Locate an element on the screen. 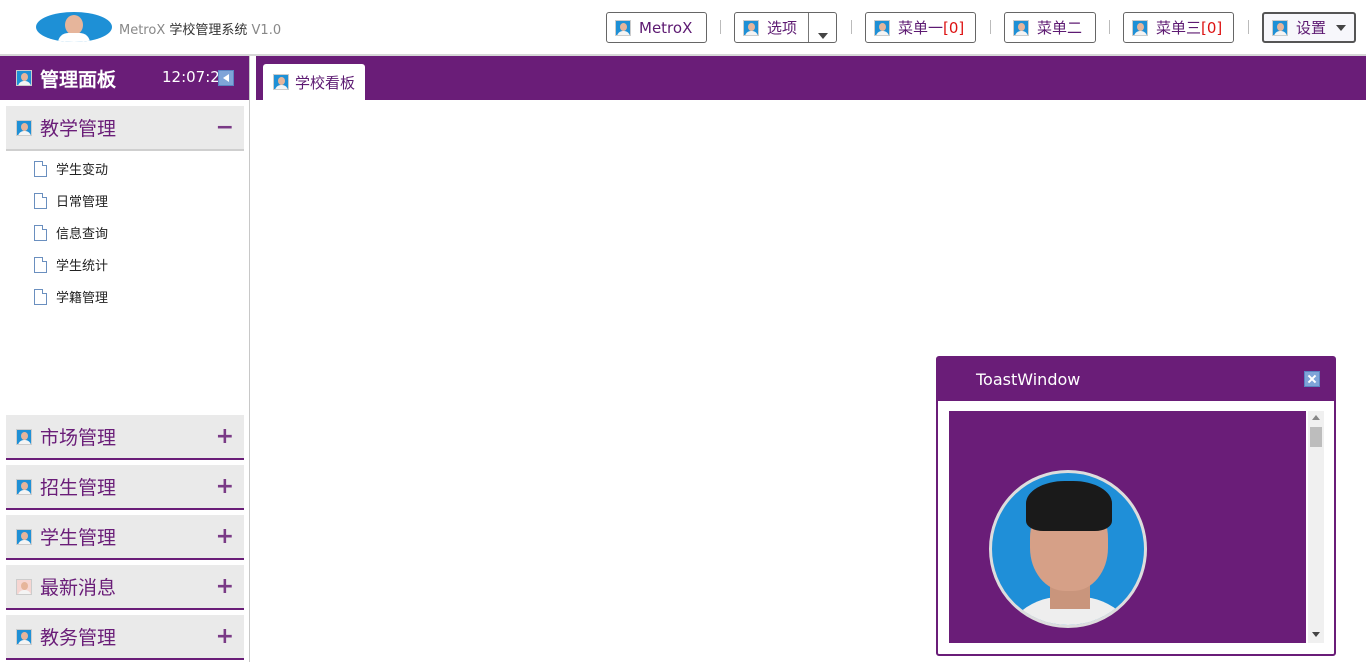  collapse-icon: − is located at coordinates (225, 127).